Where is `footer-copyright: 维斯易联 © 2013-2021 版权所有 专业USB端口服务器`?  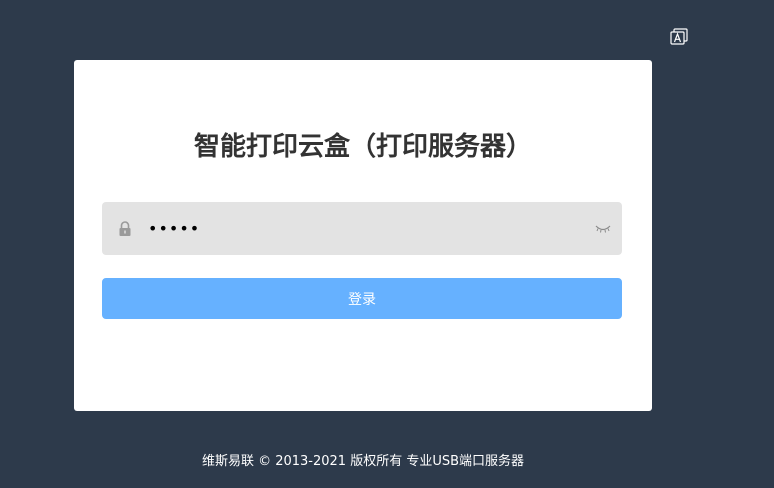 footer-copyright: 维斯易联 © 2013-2021 版权所有 专业USB端口服务器 is located at coordinates (363, 461).